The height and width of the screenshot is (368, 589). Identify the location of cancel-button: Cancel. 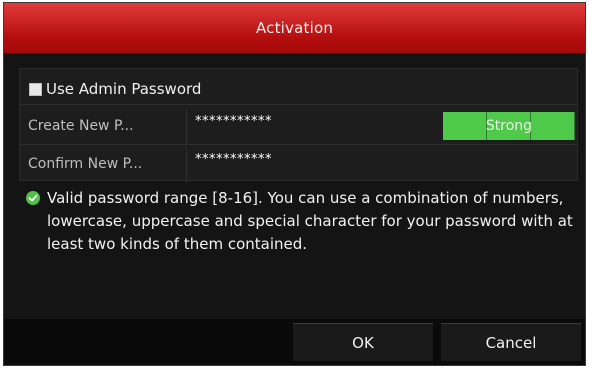
(511, 342).